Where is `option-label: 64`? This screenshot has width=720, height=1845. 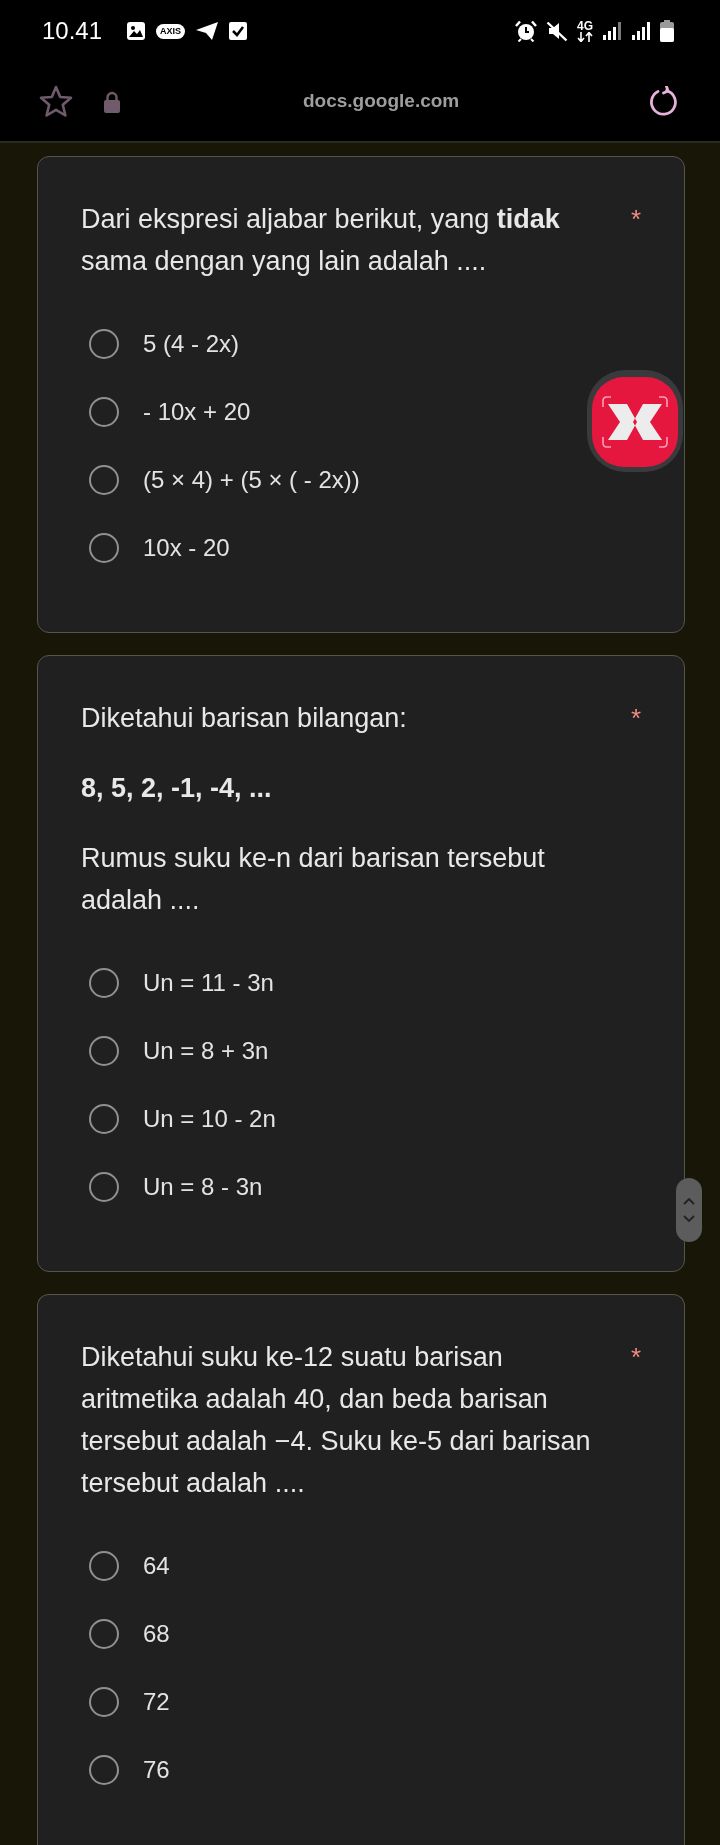 option-label: 64 is located at coordinates (156, 1566).